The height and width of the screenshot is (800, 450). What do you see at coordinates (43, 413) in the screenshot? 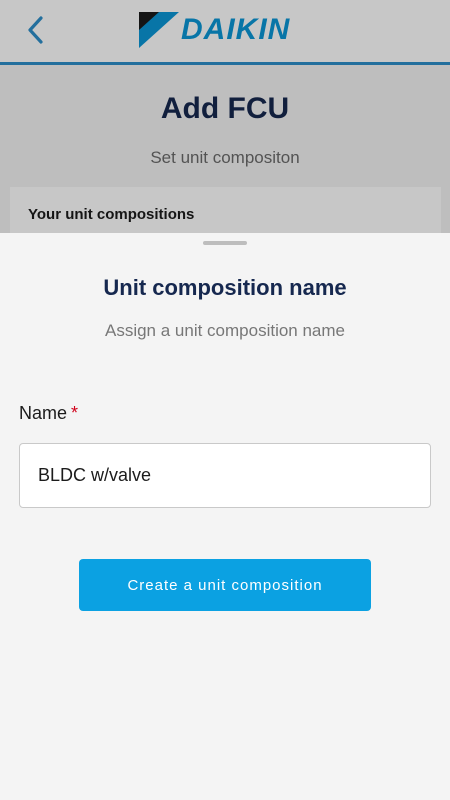
I see `name-label-text: Name` at bounding box center [43, 413].